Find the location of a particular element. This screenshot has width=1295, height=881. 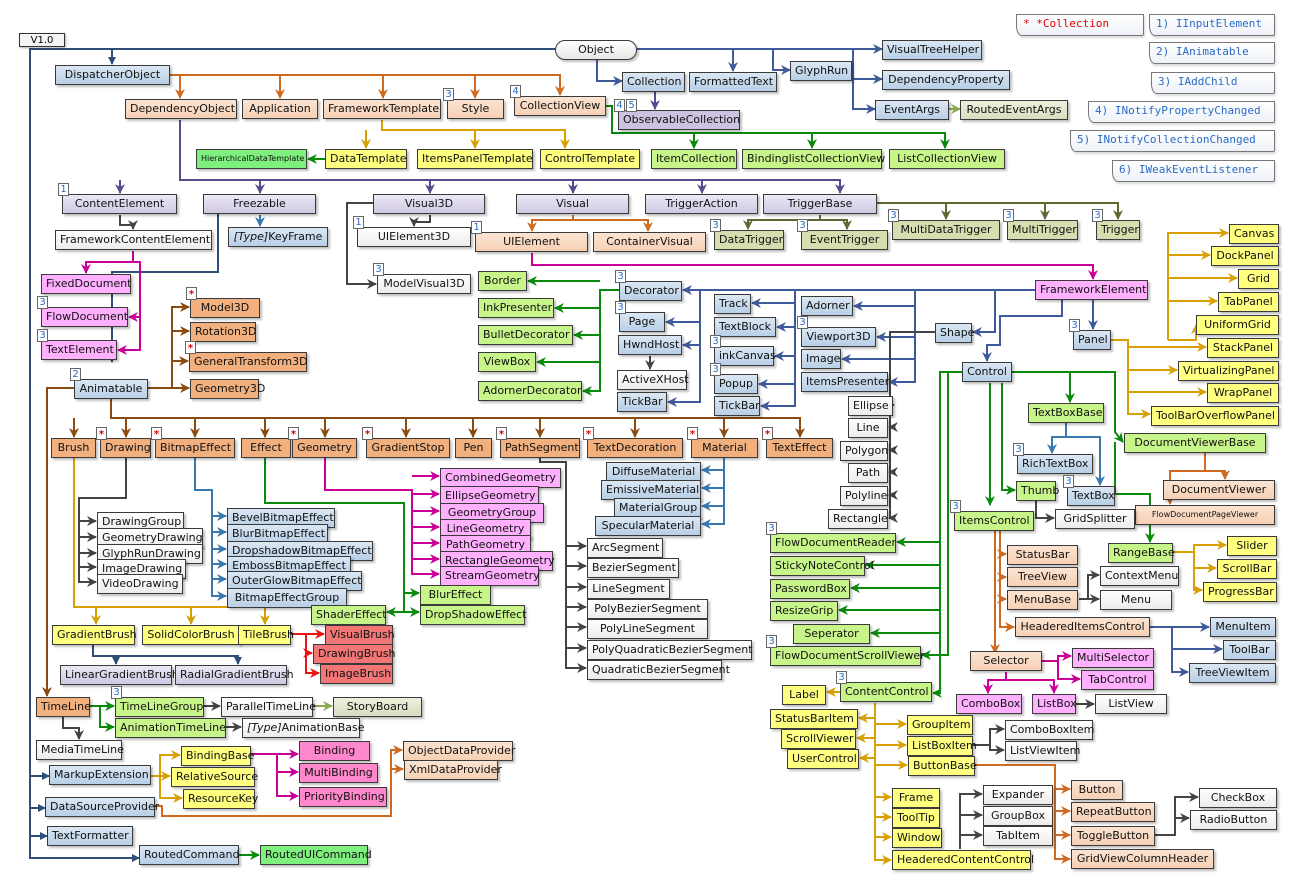

class-node-event-trigger: EventTrigger is located at coordinates (844, 240).